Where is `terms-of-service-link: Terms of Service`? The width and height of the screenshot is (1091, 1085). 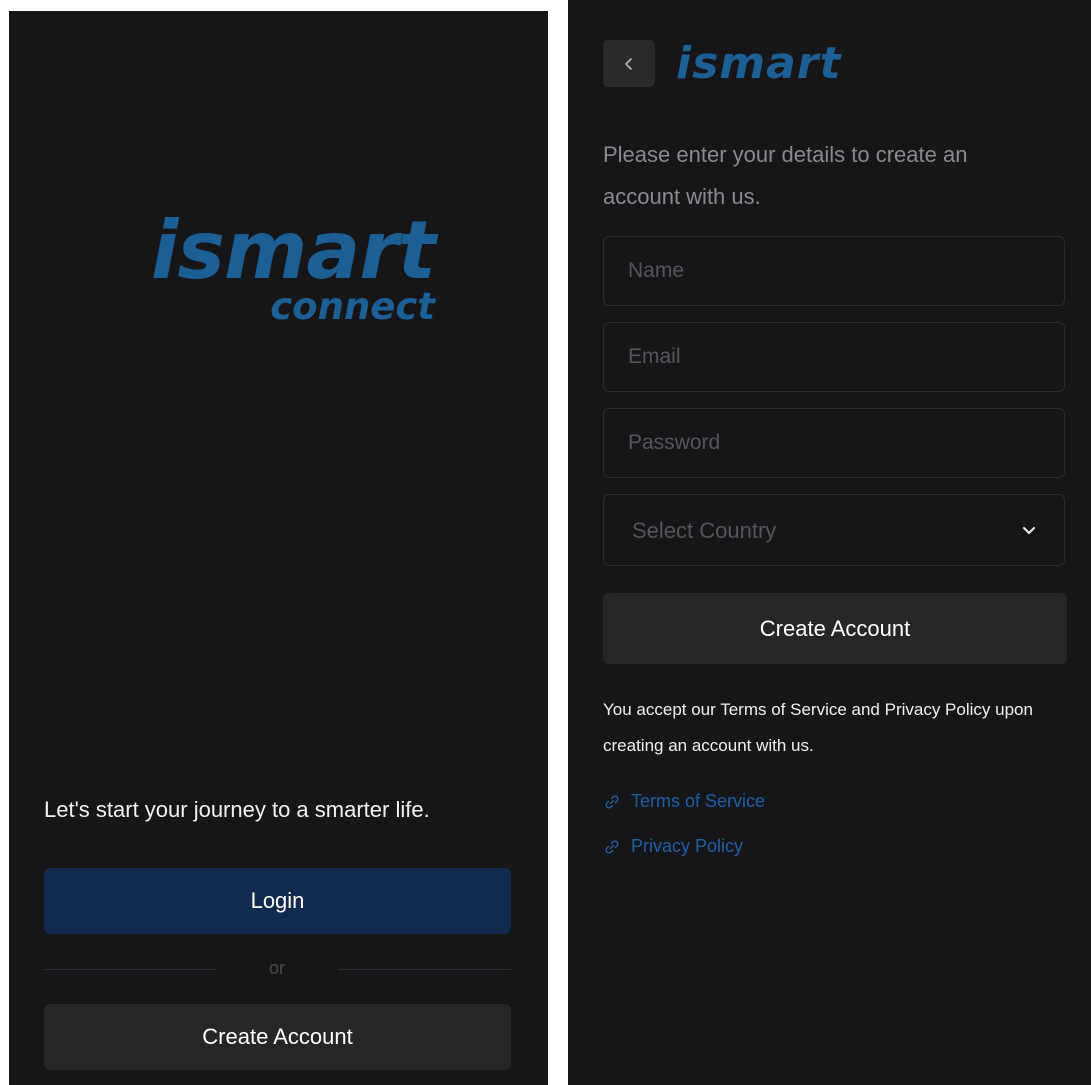 terms-of-service-link: Terms of Service is located at coordinates (684, 801).